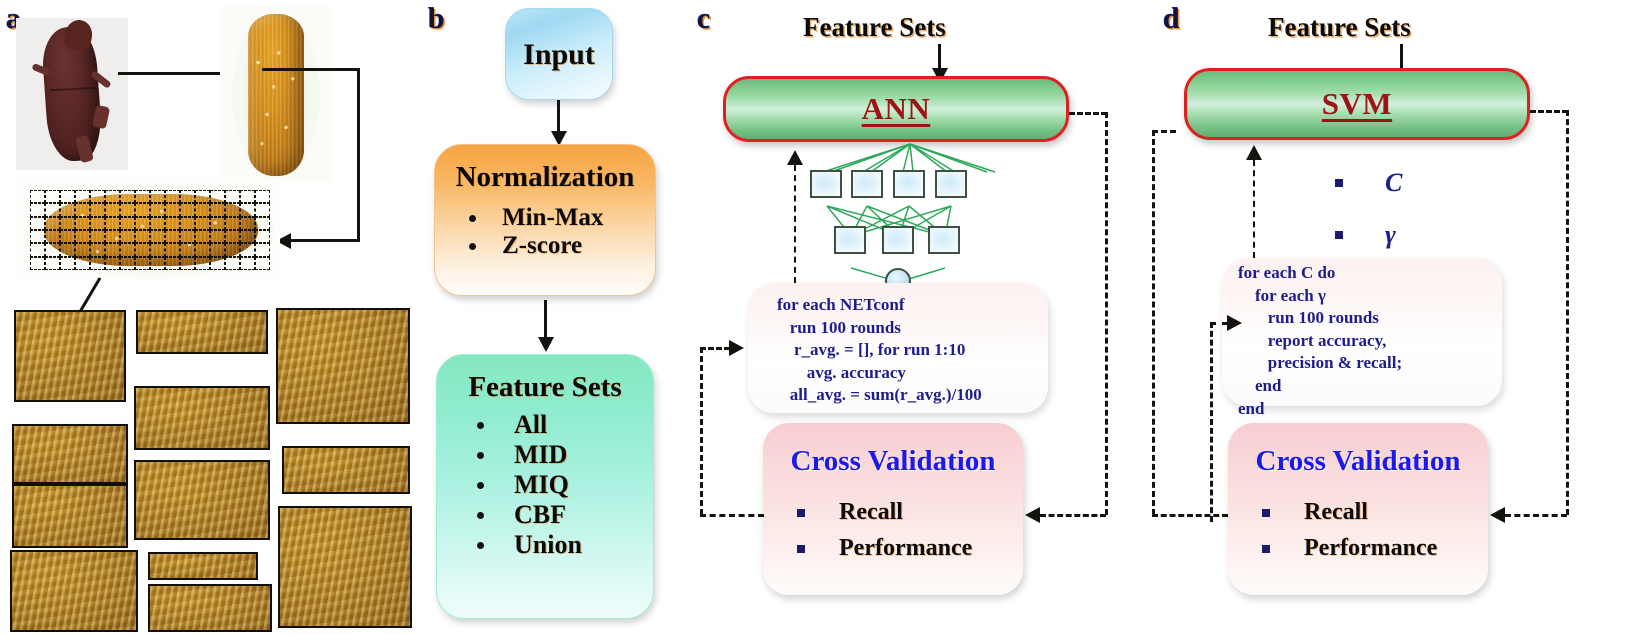  What do you see at coordinates (1219, 323) in the screenshot?
I see `feedback-svm-into-pseudo-segment` at bounding box center [1219, 323].